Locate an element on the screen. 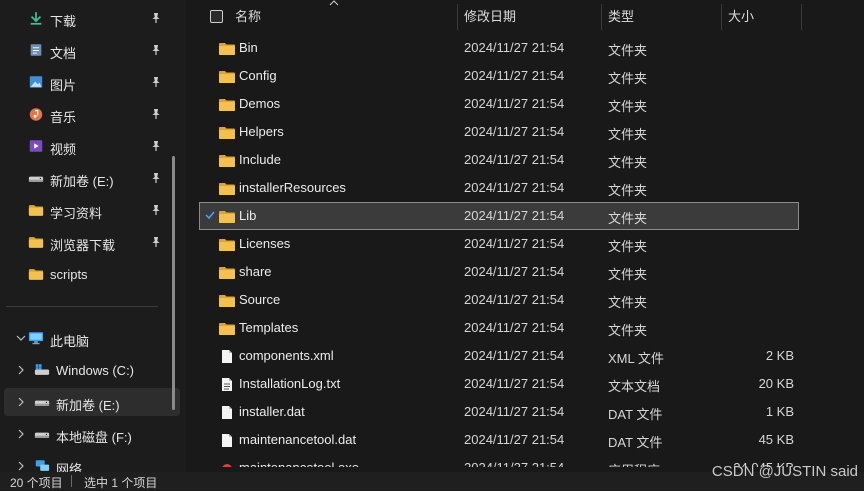 The width and height of the screenshot is (864, 491). sidebar-item-this-pc: 此电脑 is located at coordinates (92, 338).